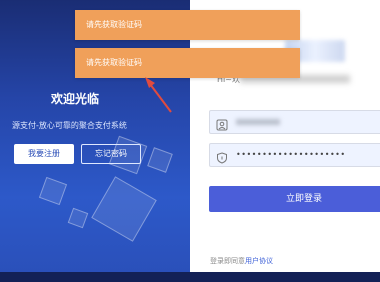 The height and width of the screenshot is (282, 380). What do you see at coordinates (294, 199) in the screenshot?
I see `login-button: 立即登录` at bounding box center [294, 199].